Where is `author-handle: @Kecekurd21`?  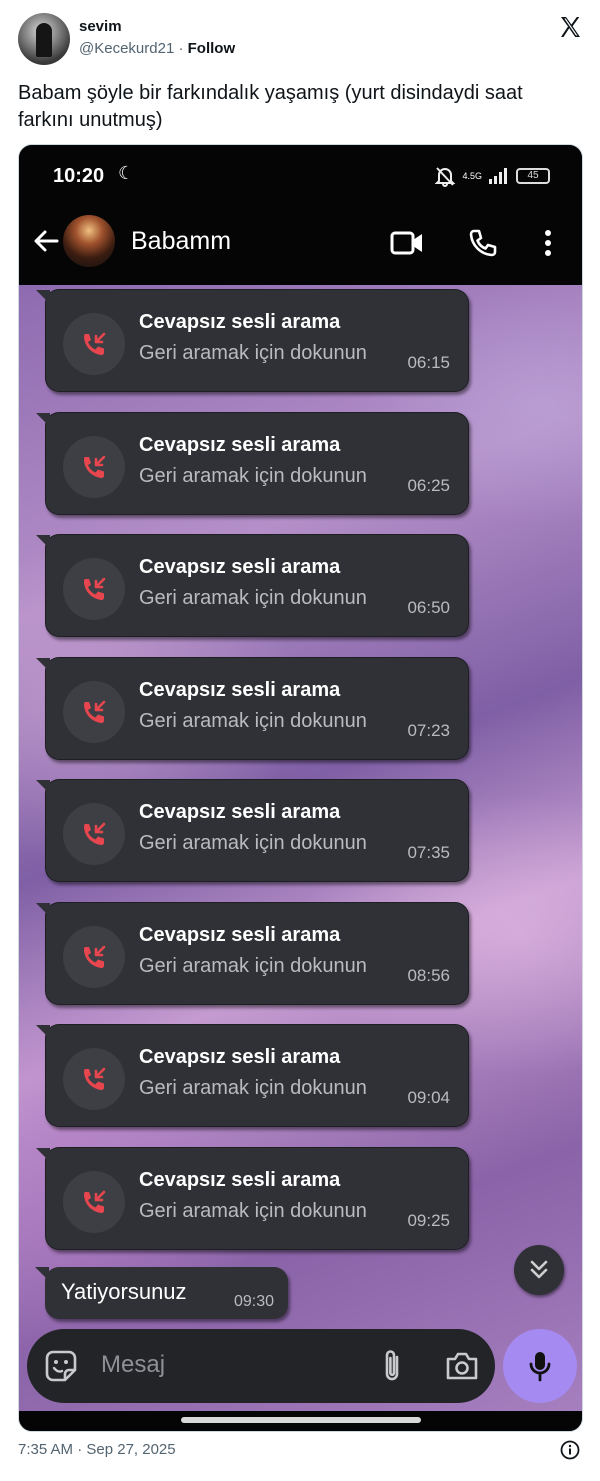
author-handle: @Kecekurd21 is located at coordinates (126, 48).